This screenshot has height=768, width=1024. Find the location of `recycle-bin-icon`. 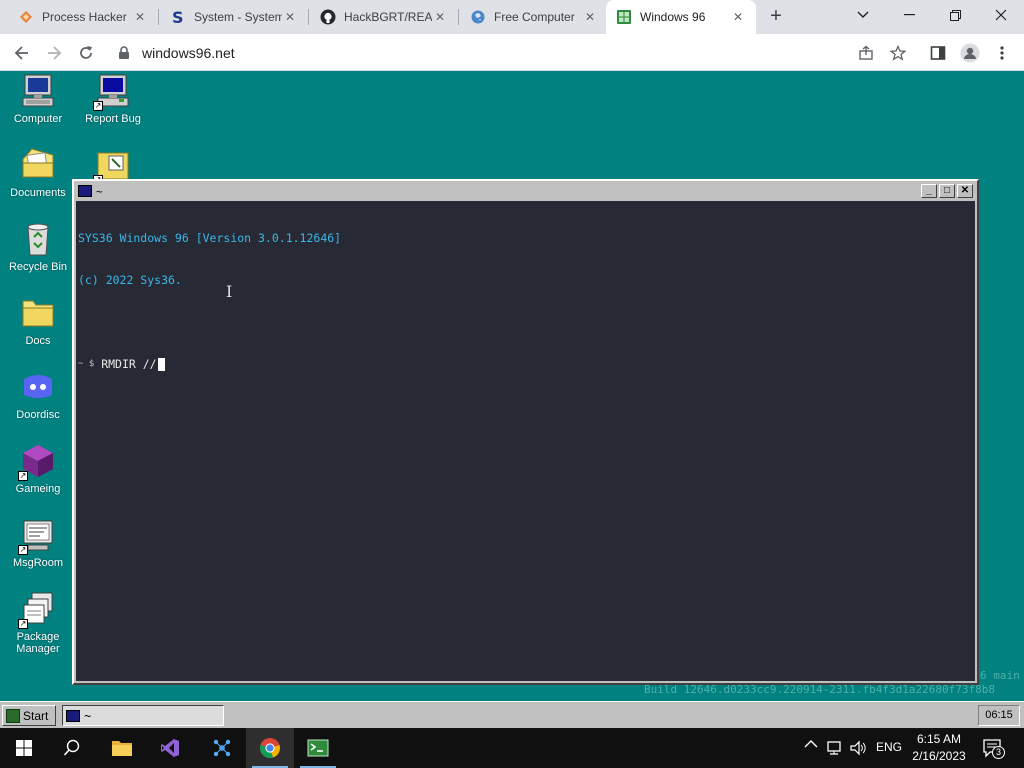

recycle-bin-icon is located at coordinates (38, 239).